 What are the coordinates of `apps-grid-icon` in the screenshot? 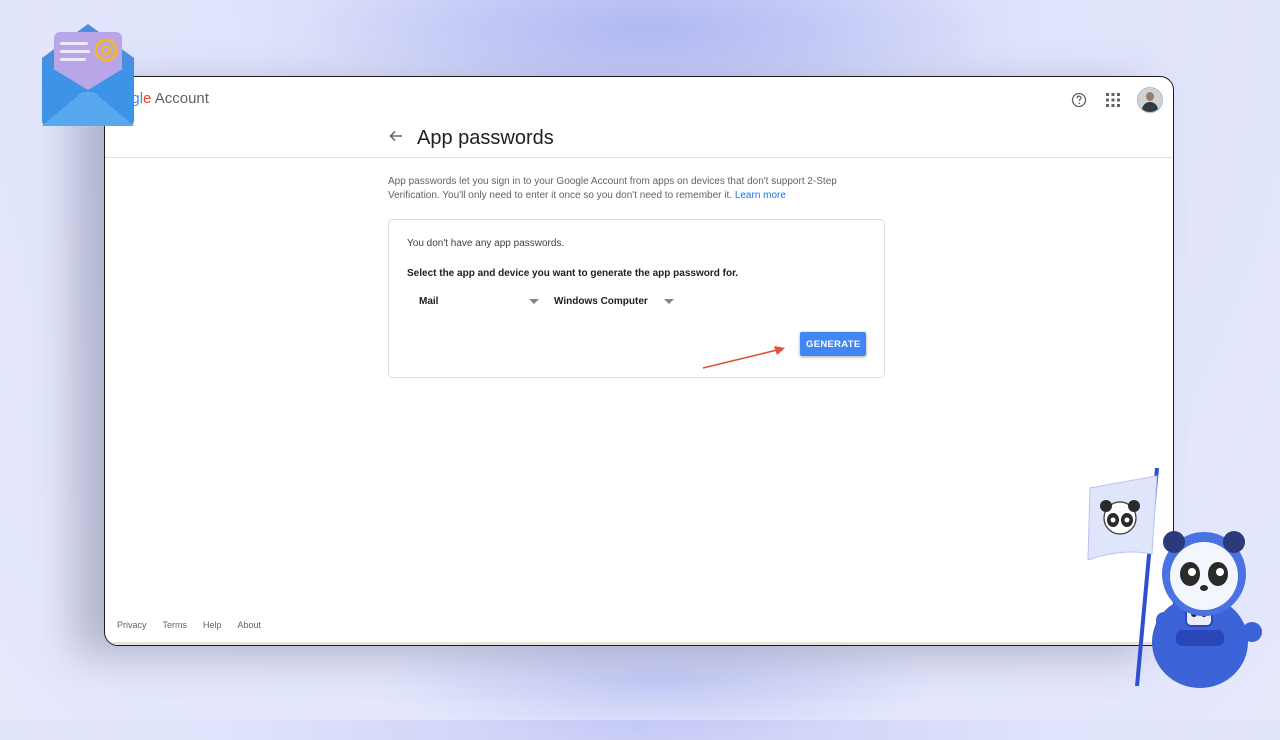 It's located at (1113, 100).